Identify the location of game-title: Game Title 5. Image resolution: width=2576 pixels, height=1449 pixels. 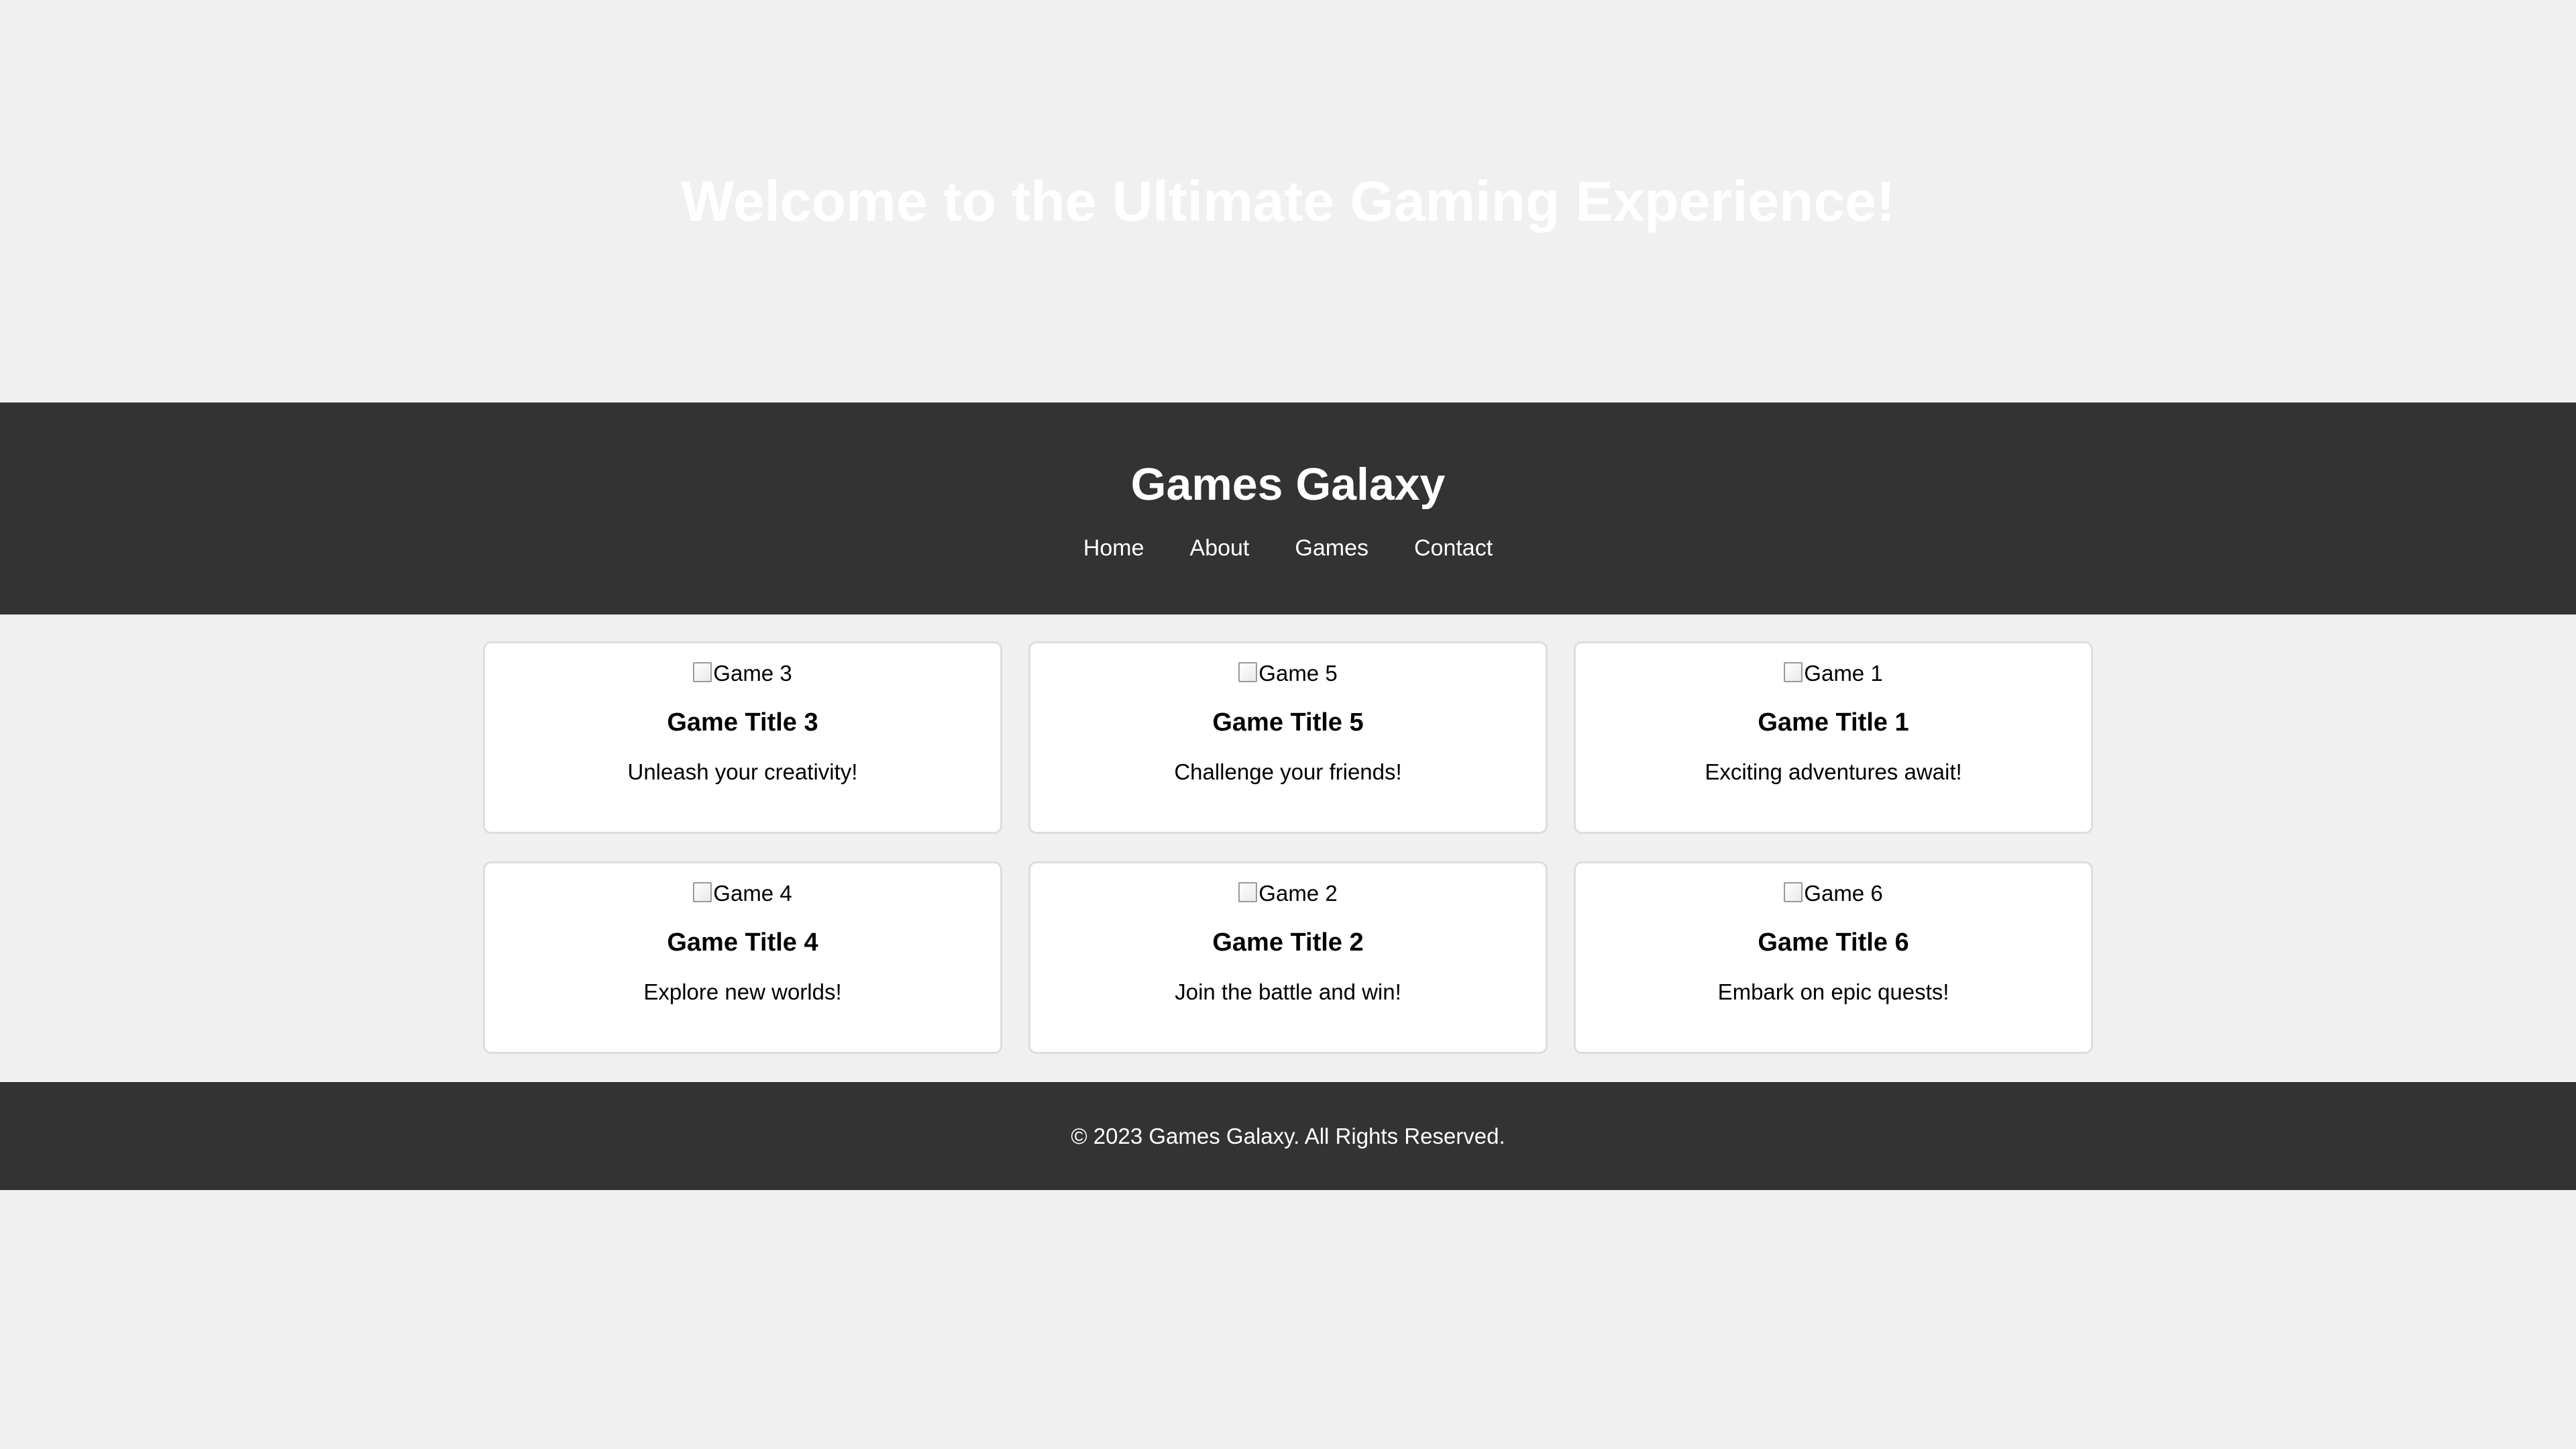
(1288, 722).